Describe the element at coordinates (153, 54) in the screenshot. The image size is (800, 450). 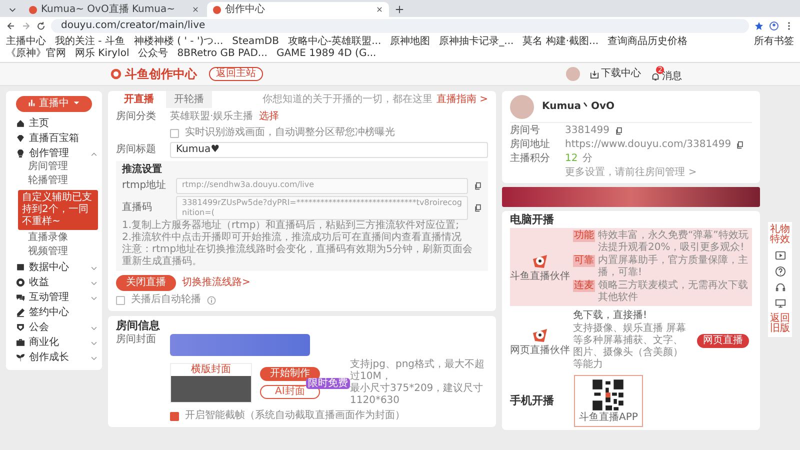
I see `bookmark: 公众号` at that location.